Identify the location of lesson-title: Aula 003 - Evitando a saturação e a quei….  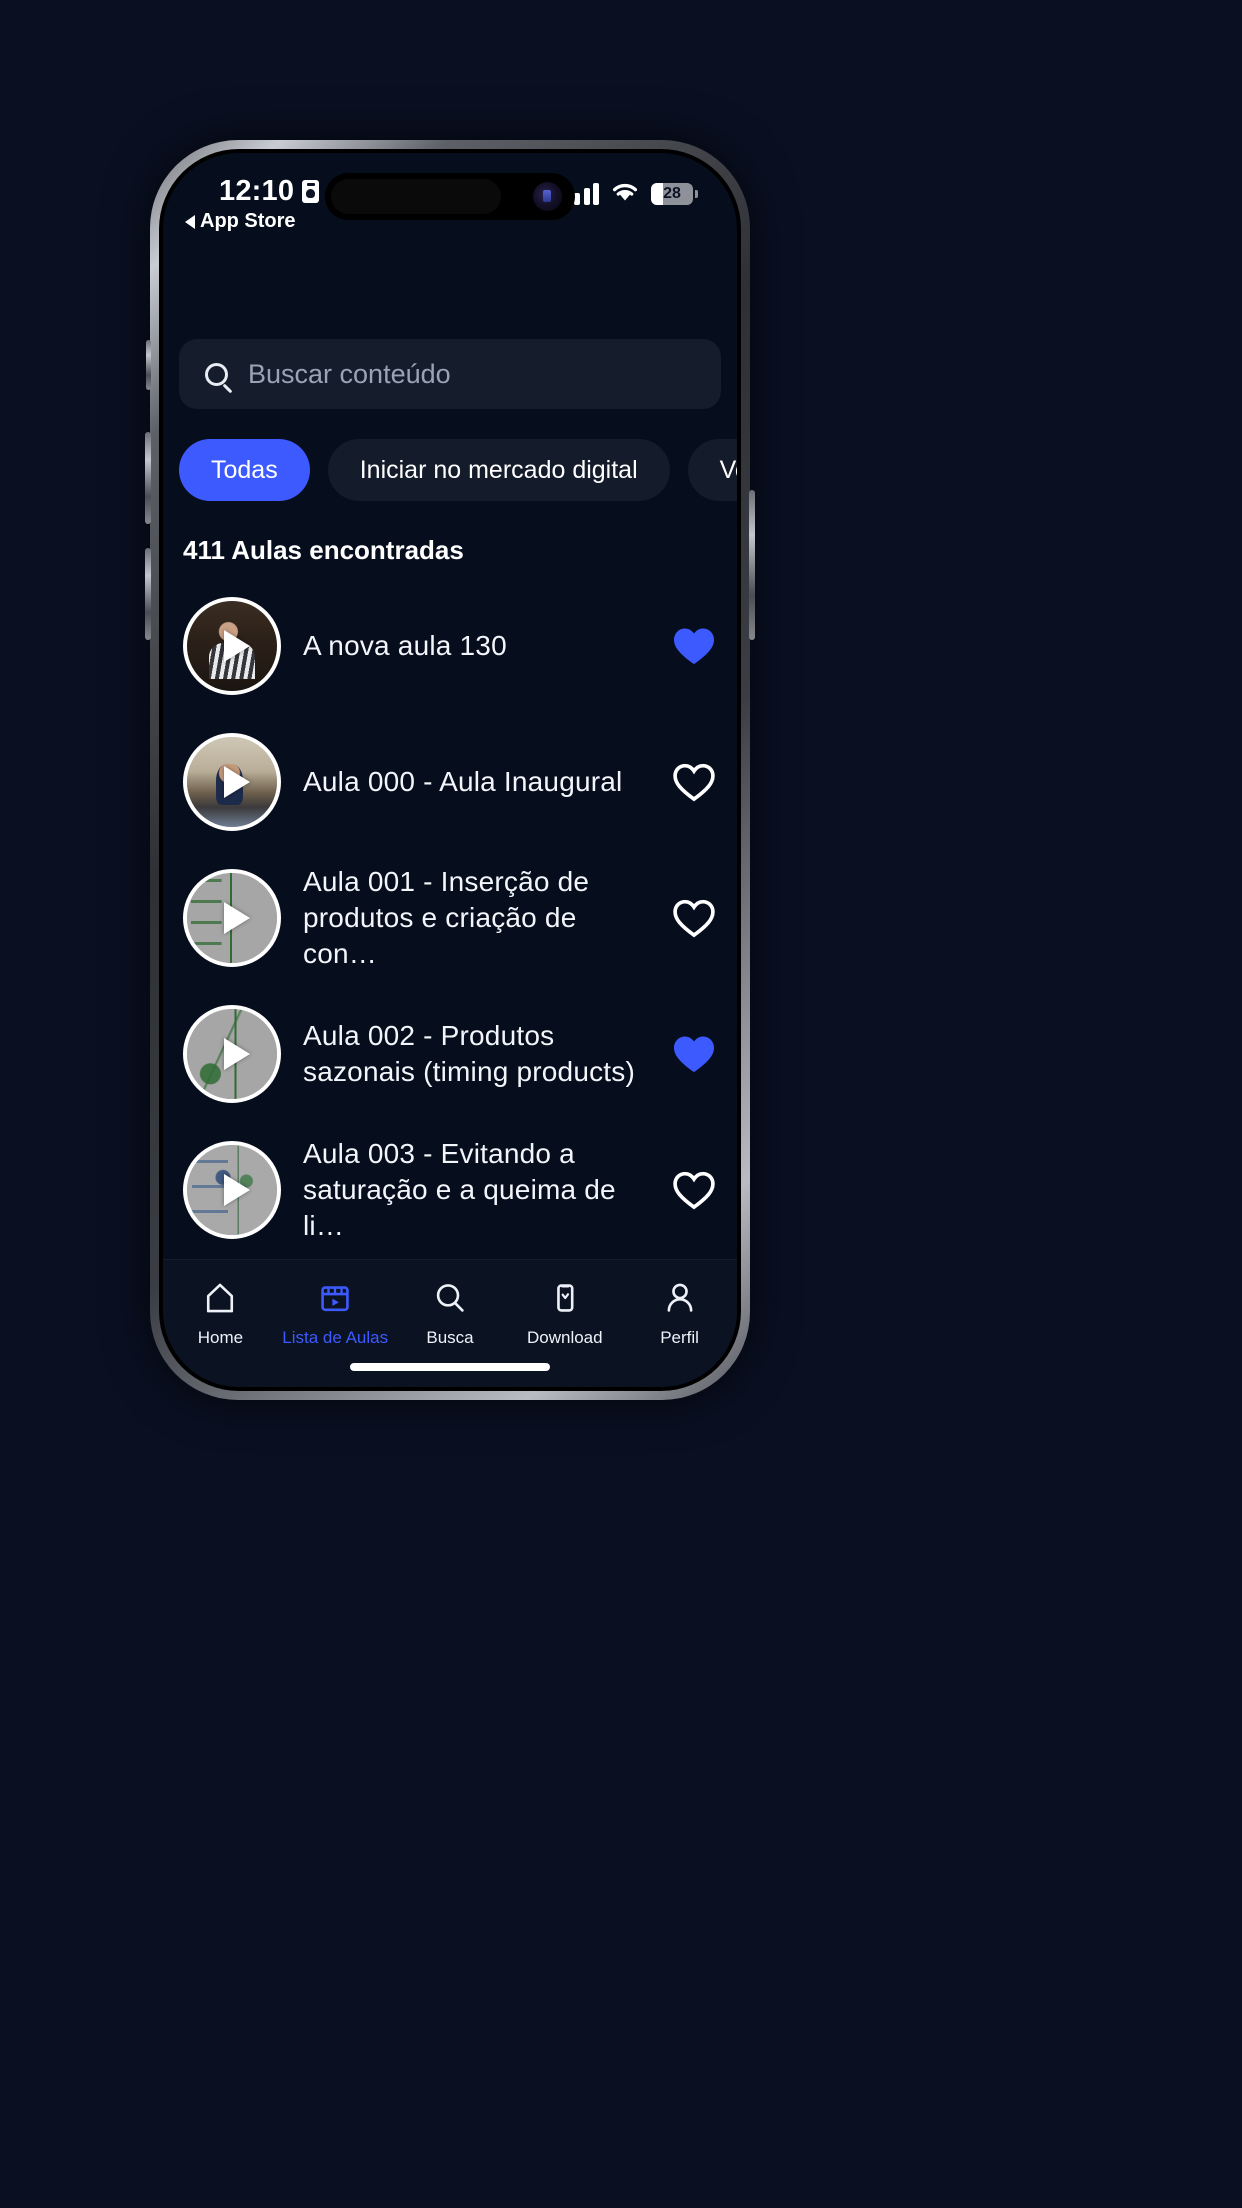
(459, 1189).